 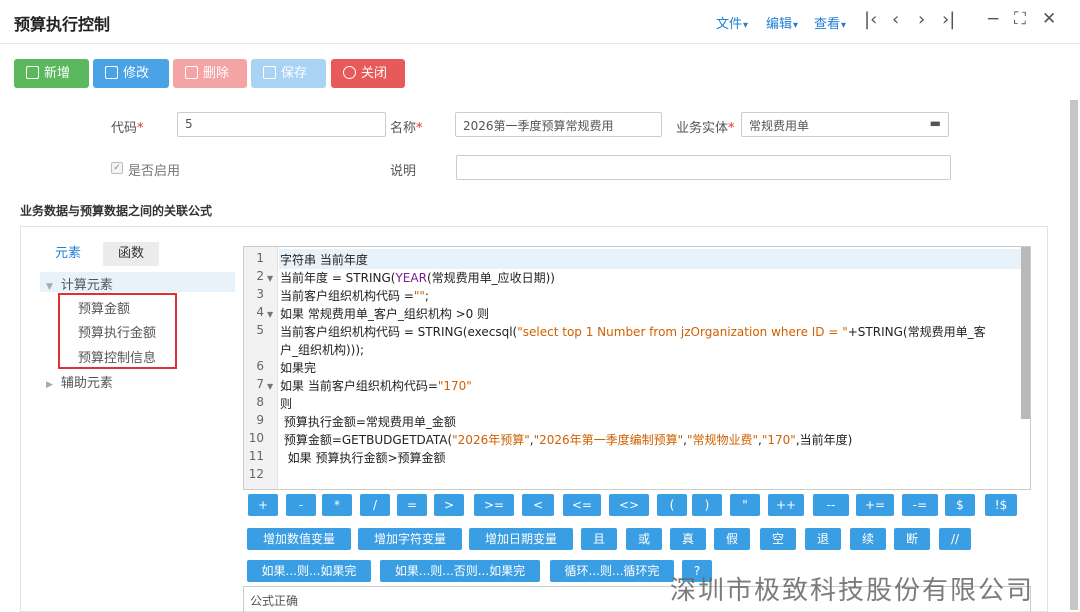 I want to click on operator-button: /, so click(x=375, y=505).